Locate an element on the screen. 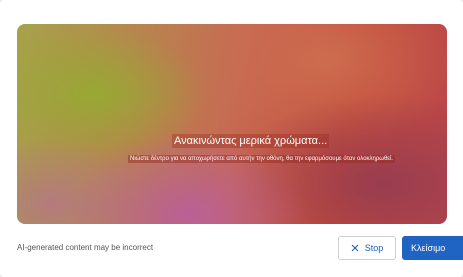  stop-button: Stop is located at coordinates (367, 248).